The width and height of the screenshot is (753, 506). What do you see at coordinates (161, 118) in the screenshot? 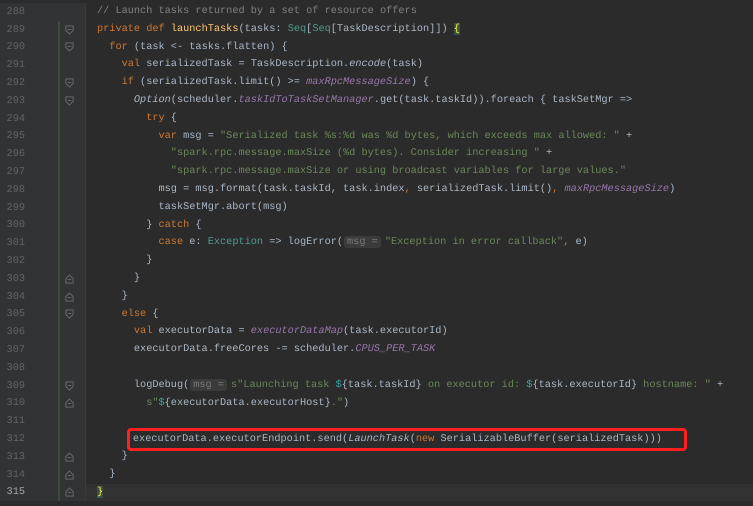
I see `code-line: try {` at bounding box center [161, 118].